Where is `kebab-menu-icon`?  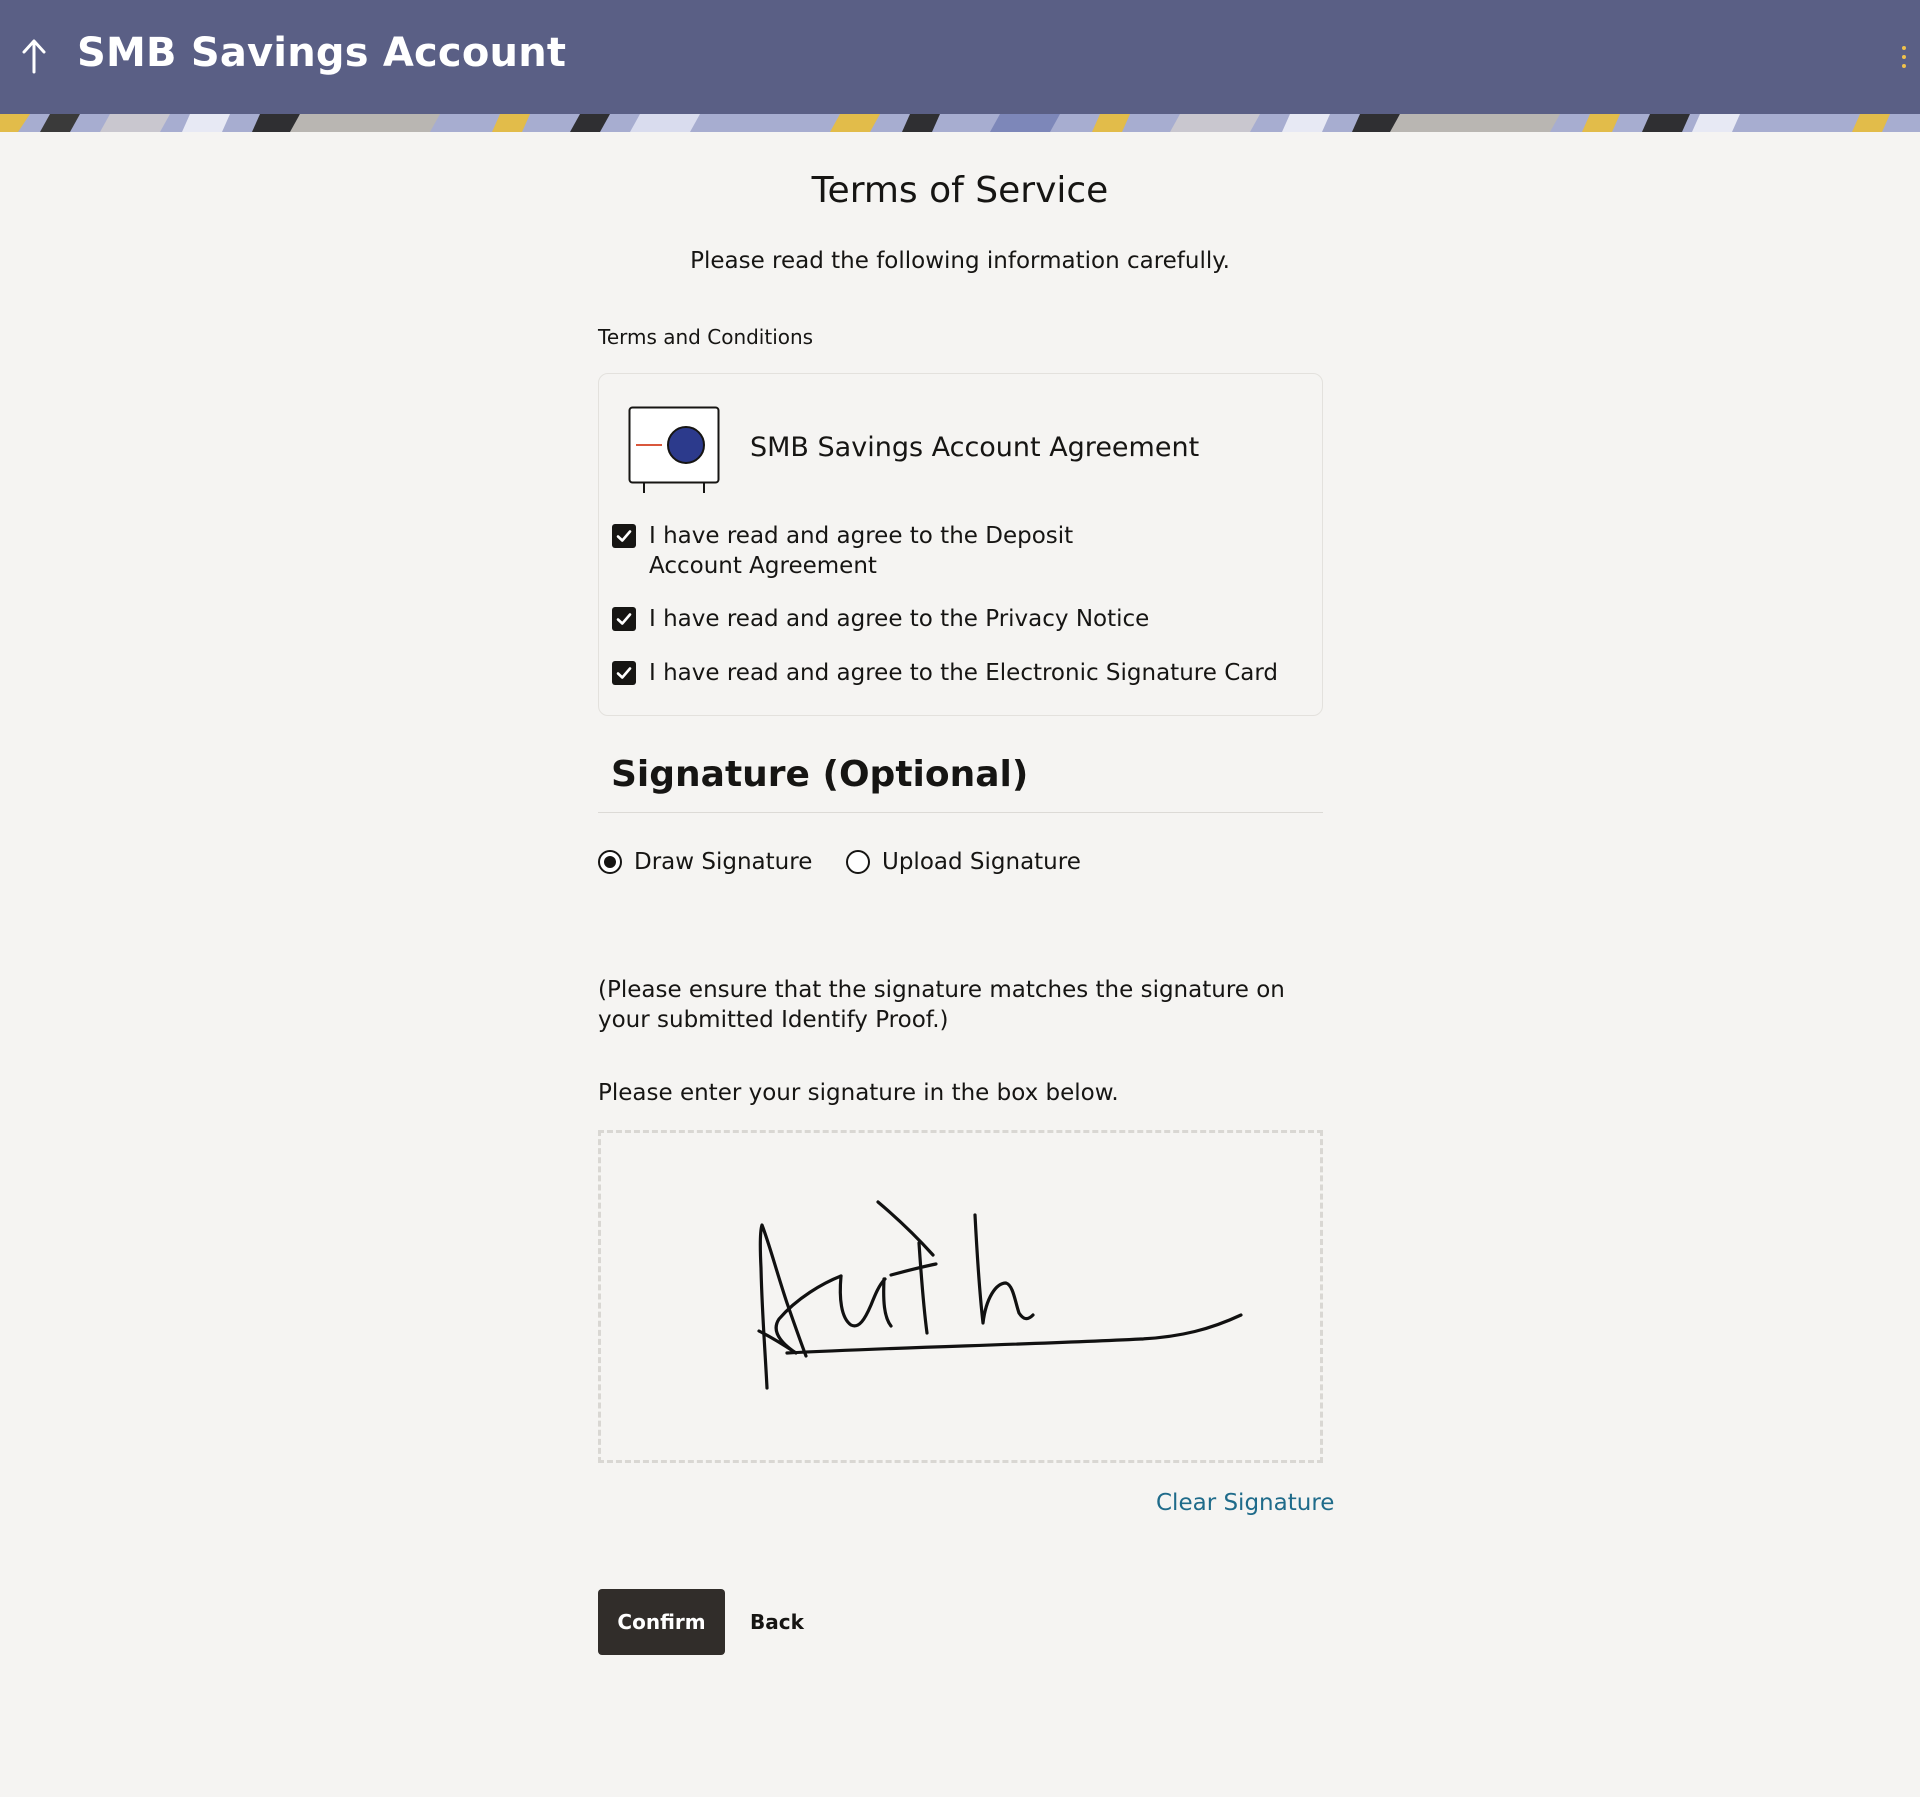 kebab-menu-icon is located at coordinates (1904, 58).